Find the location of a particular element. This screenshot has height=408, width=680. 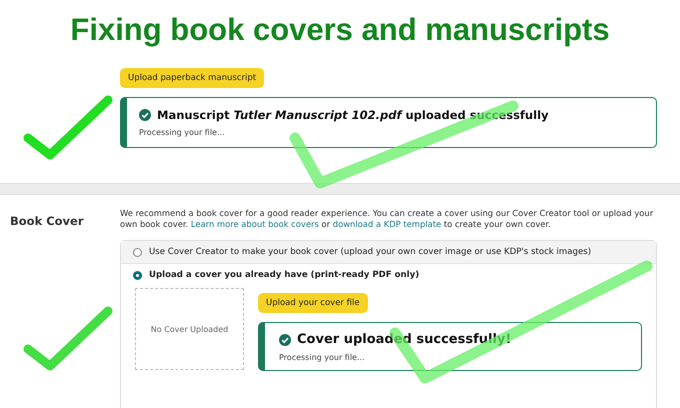

section-label: Book Cover is located at coordinates (47, 220).